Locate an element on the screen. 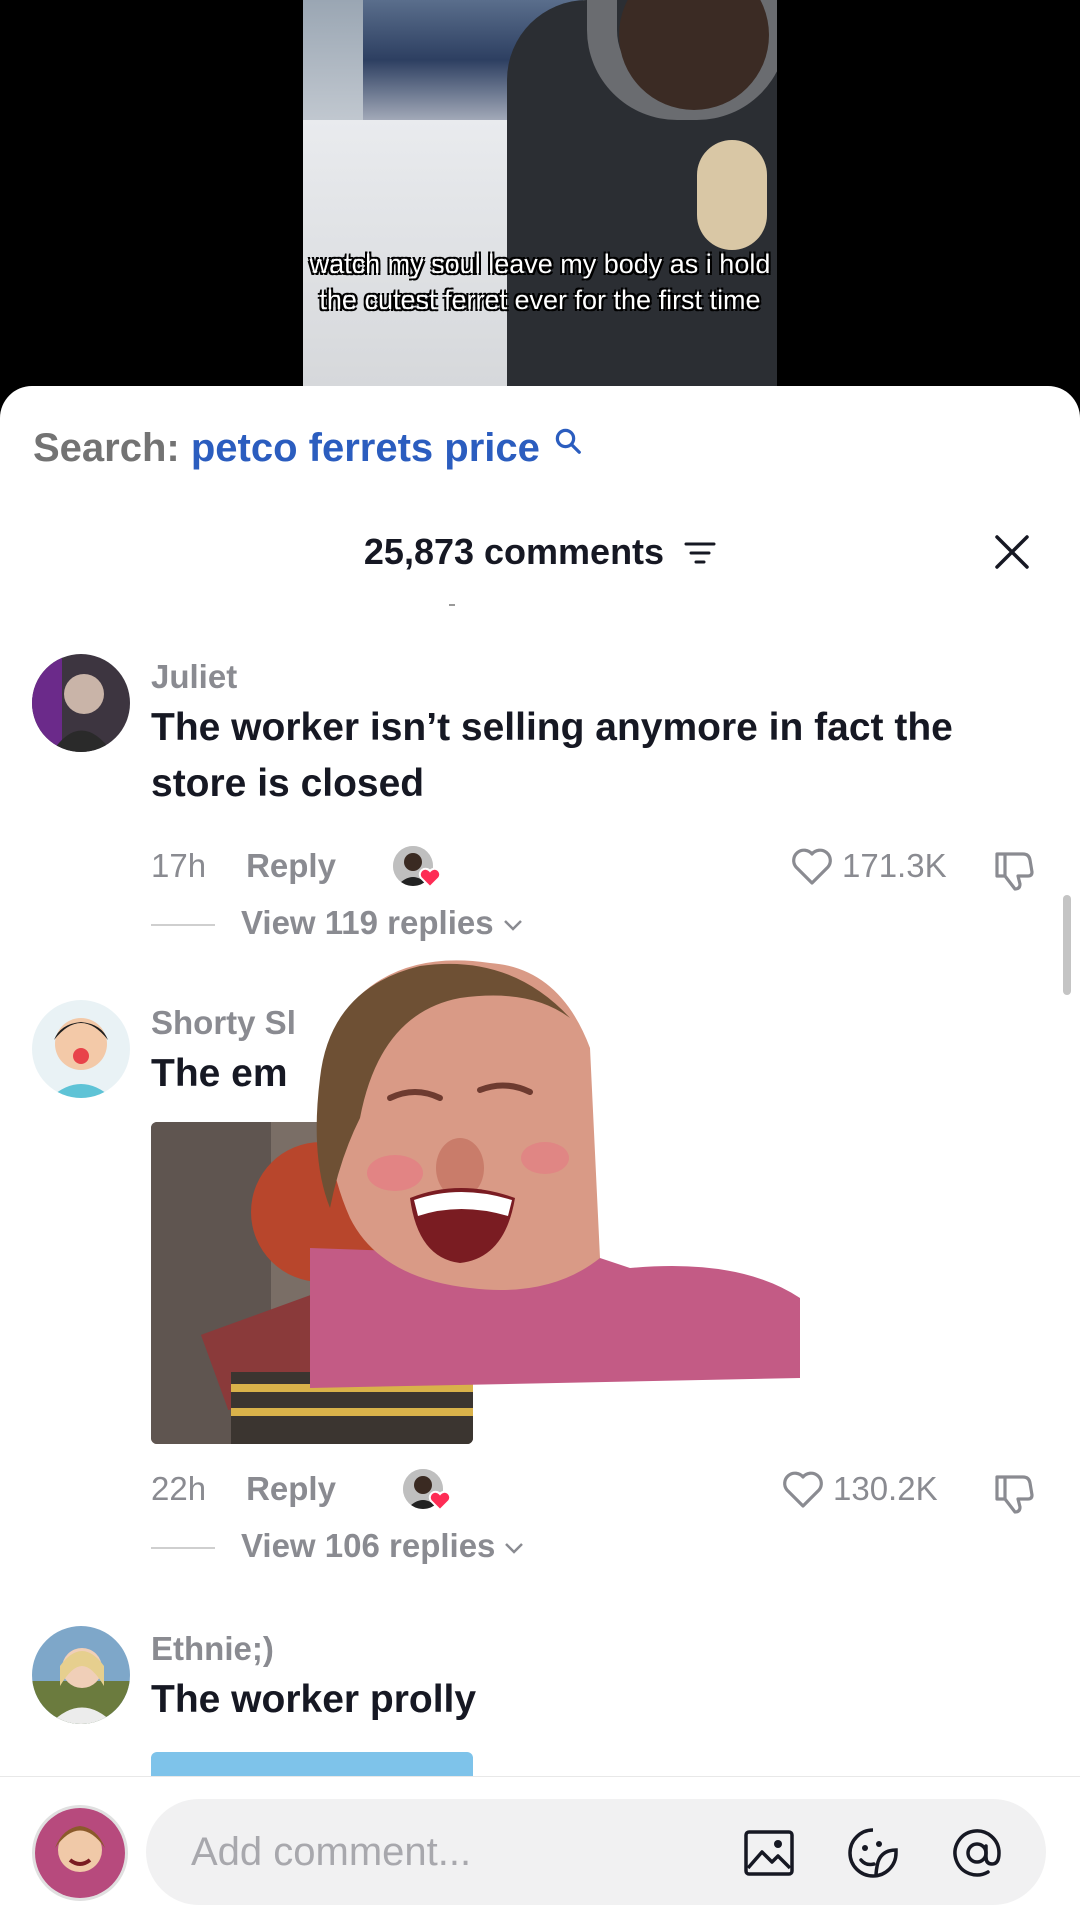  laughing-face-sticker is located at coordinates (555, 1174).